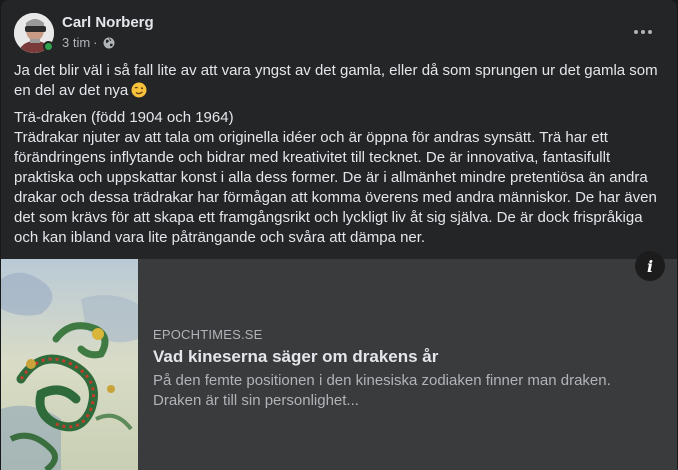  Describe the element at coordinates (109, 43) in the screenshot. I see `globe-icon` at that location.